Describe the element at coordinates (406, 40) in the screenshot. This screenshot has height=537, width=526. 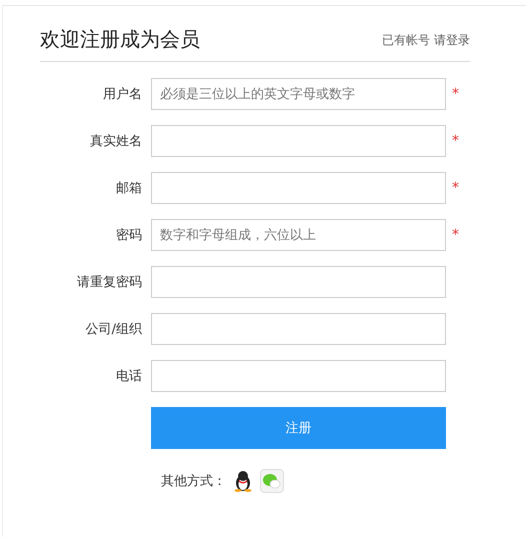
I see `login-prompt: 已有帐号` at that location.